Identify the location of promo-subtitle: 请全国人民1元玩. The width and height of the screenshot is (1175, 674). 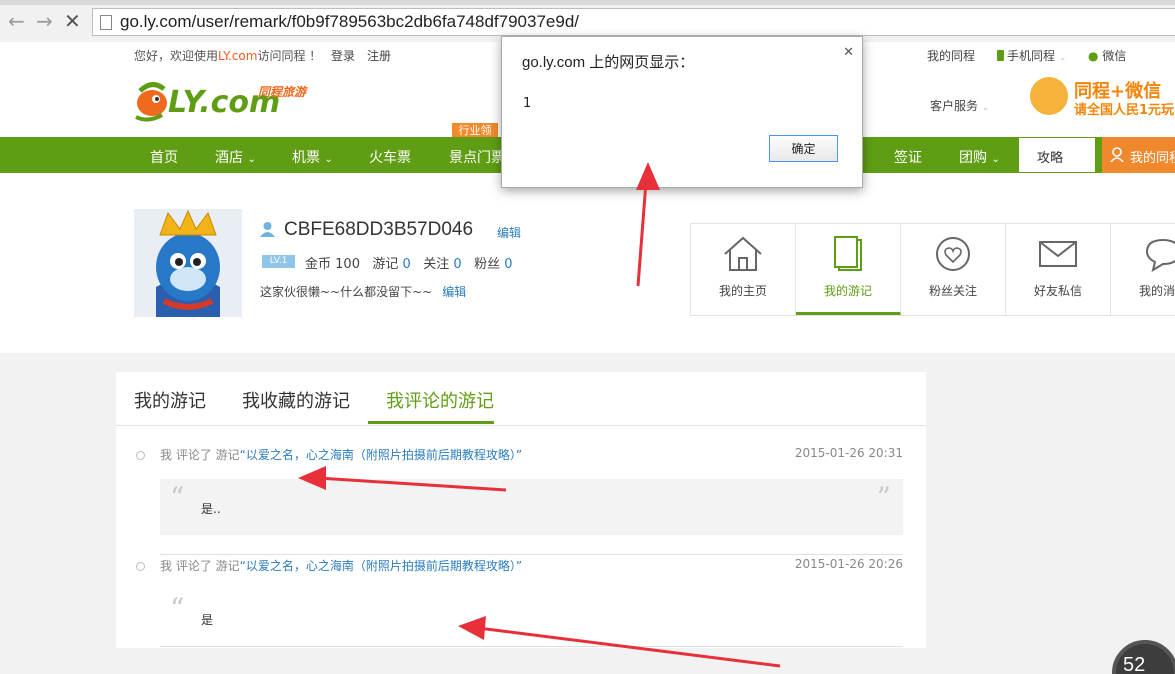
(1124, 110).